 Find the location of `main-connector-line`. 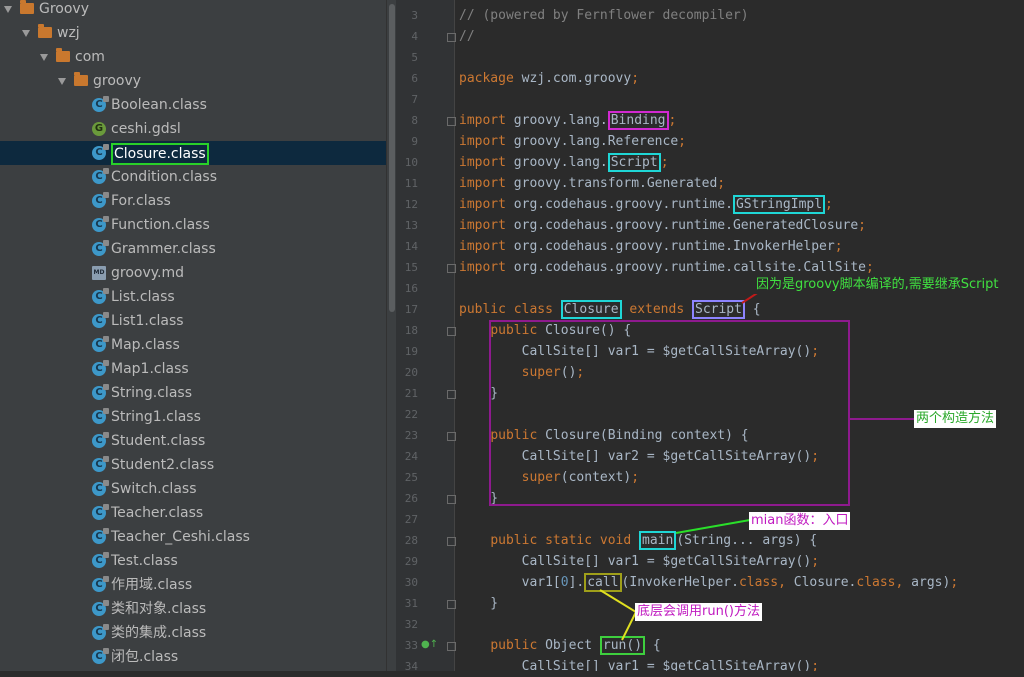

main-connector-line is located at coordinates (713, 526).